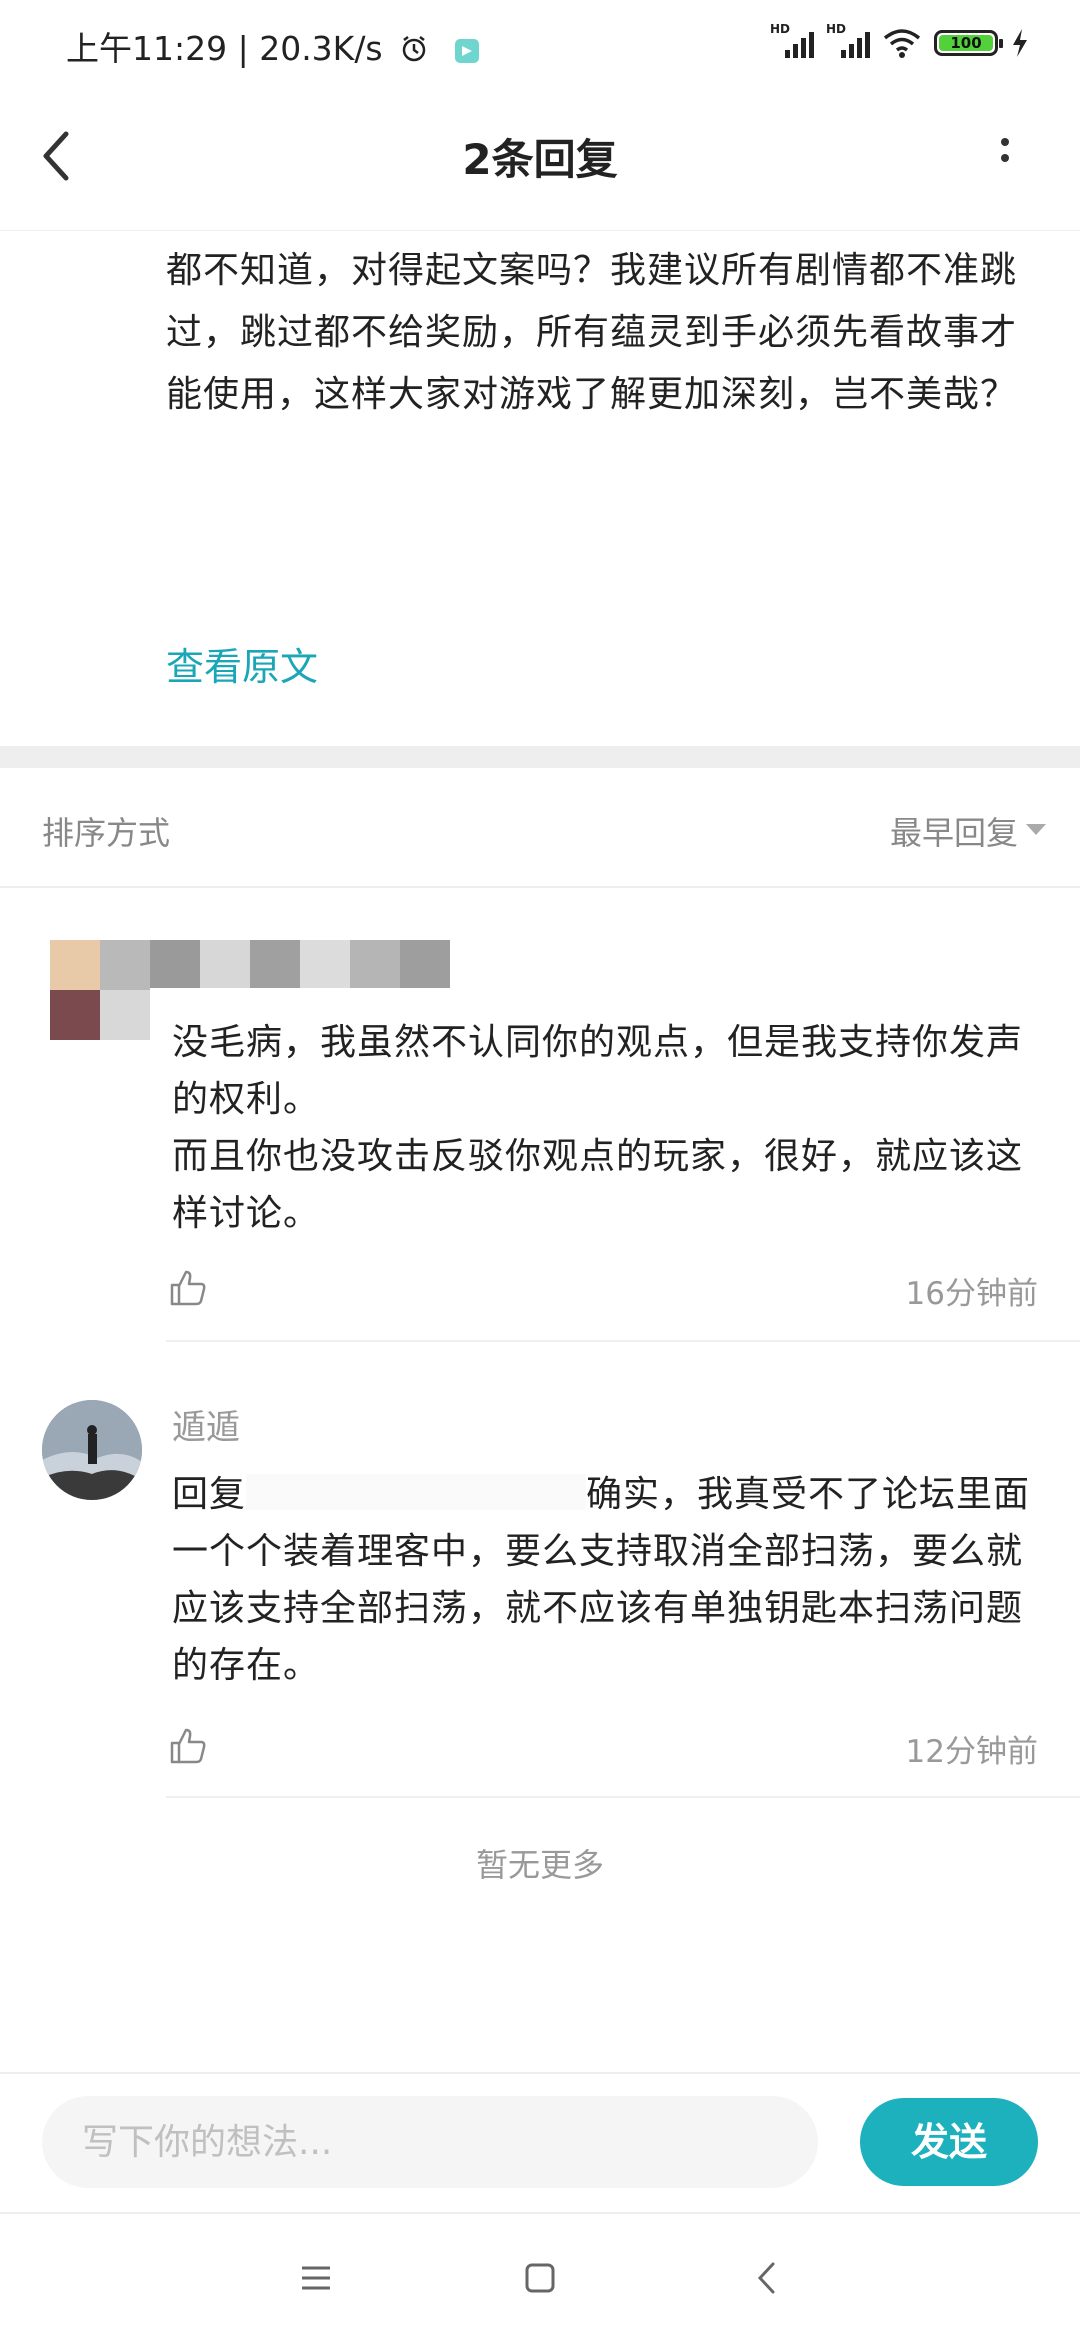  Describe the element at coordinates (1020, 43) in the screenshot. I see `charging-icon` at that location.